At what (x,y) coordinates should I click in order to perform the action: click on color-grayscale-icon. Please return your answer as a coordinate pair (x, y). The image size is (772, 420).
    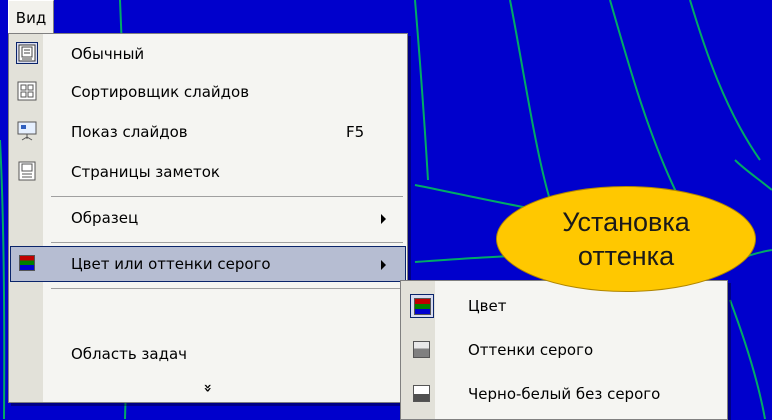
    Looking at the image, I should click on (27, 263).